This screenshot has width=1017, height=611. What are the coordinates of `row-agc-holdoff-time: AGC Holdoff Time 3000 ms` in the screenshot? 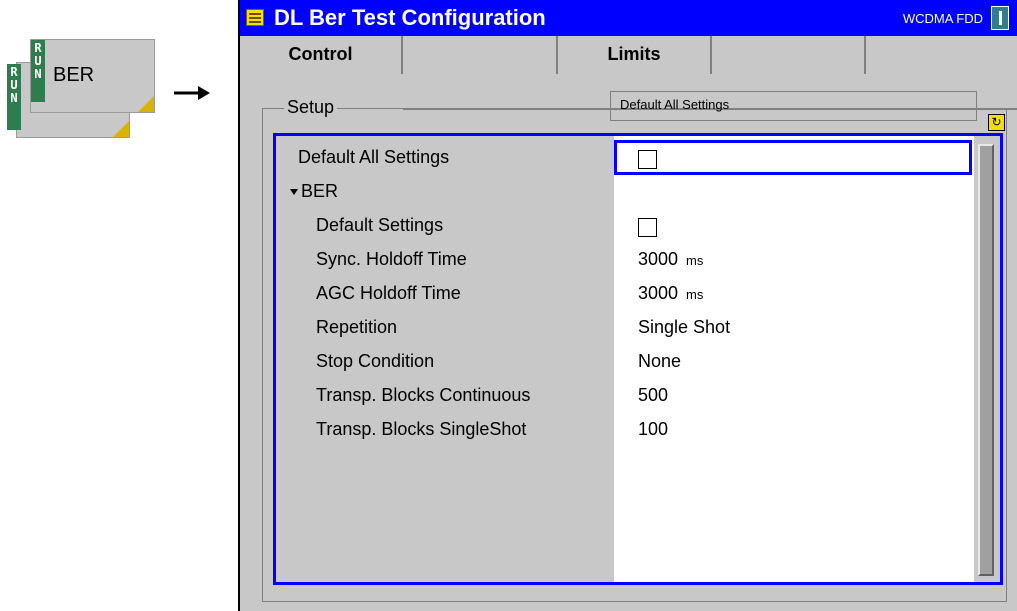 It's located at (625, 295).